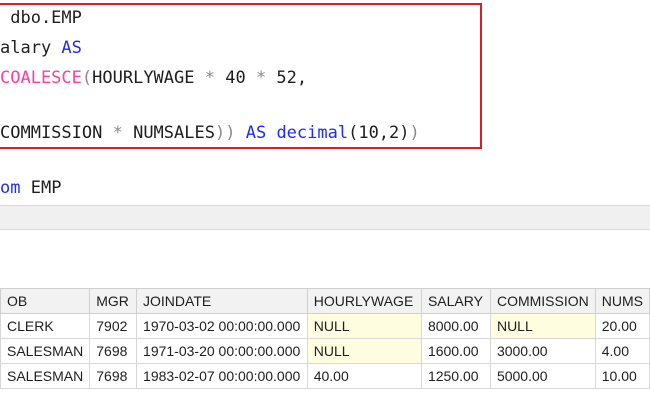  I want to click on cell: 10.00, so click(622, 376).